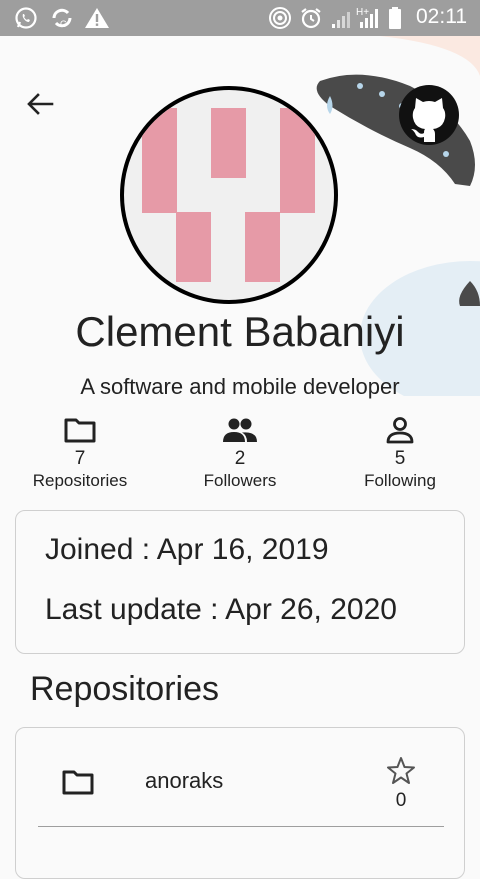 This screenshot has height=879, width=480. I want to click on back-button, so click(40, 104).